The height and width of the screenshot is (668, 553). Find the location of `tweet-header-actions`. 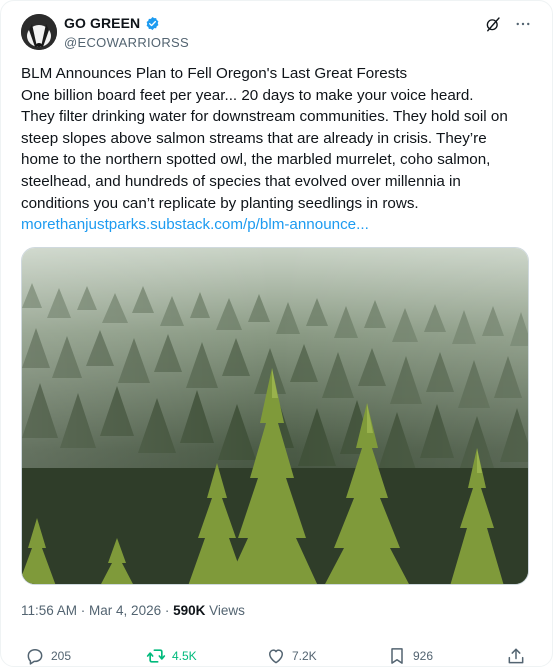

tweet-header-actions is located at coordinates (508, 24).